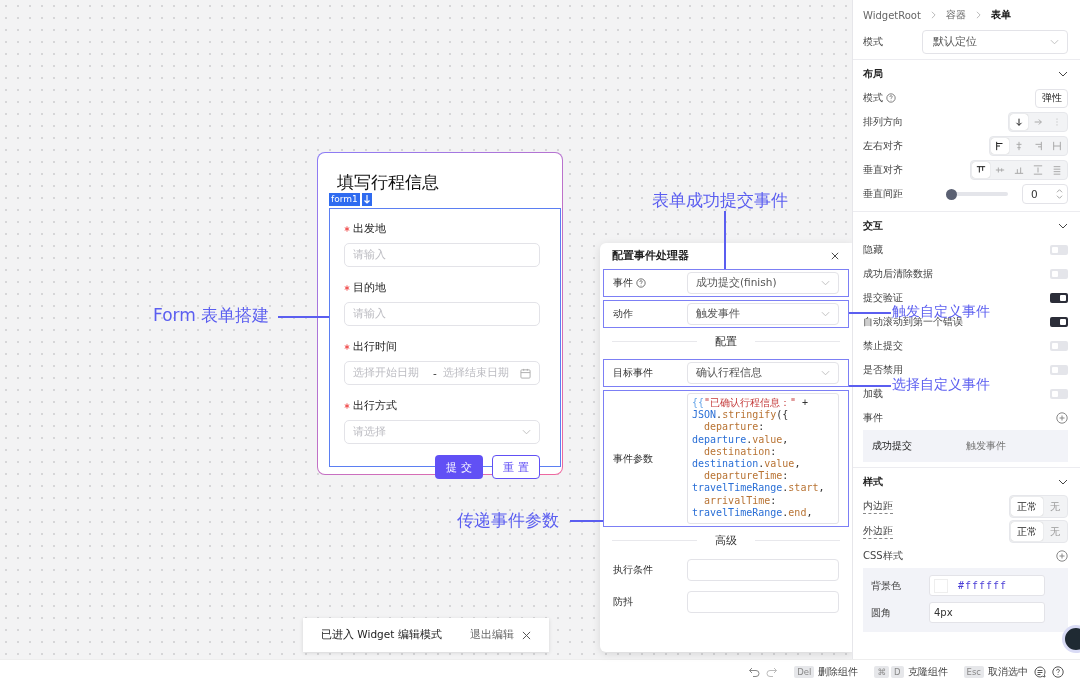  What do you see at coordinates (973, 672) in the screenshot?
I see `key-cap: Esc` at bounding box center [973, 672].